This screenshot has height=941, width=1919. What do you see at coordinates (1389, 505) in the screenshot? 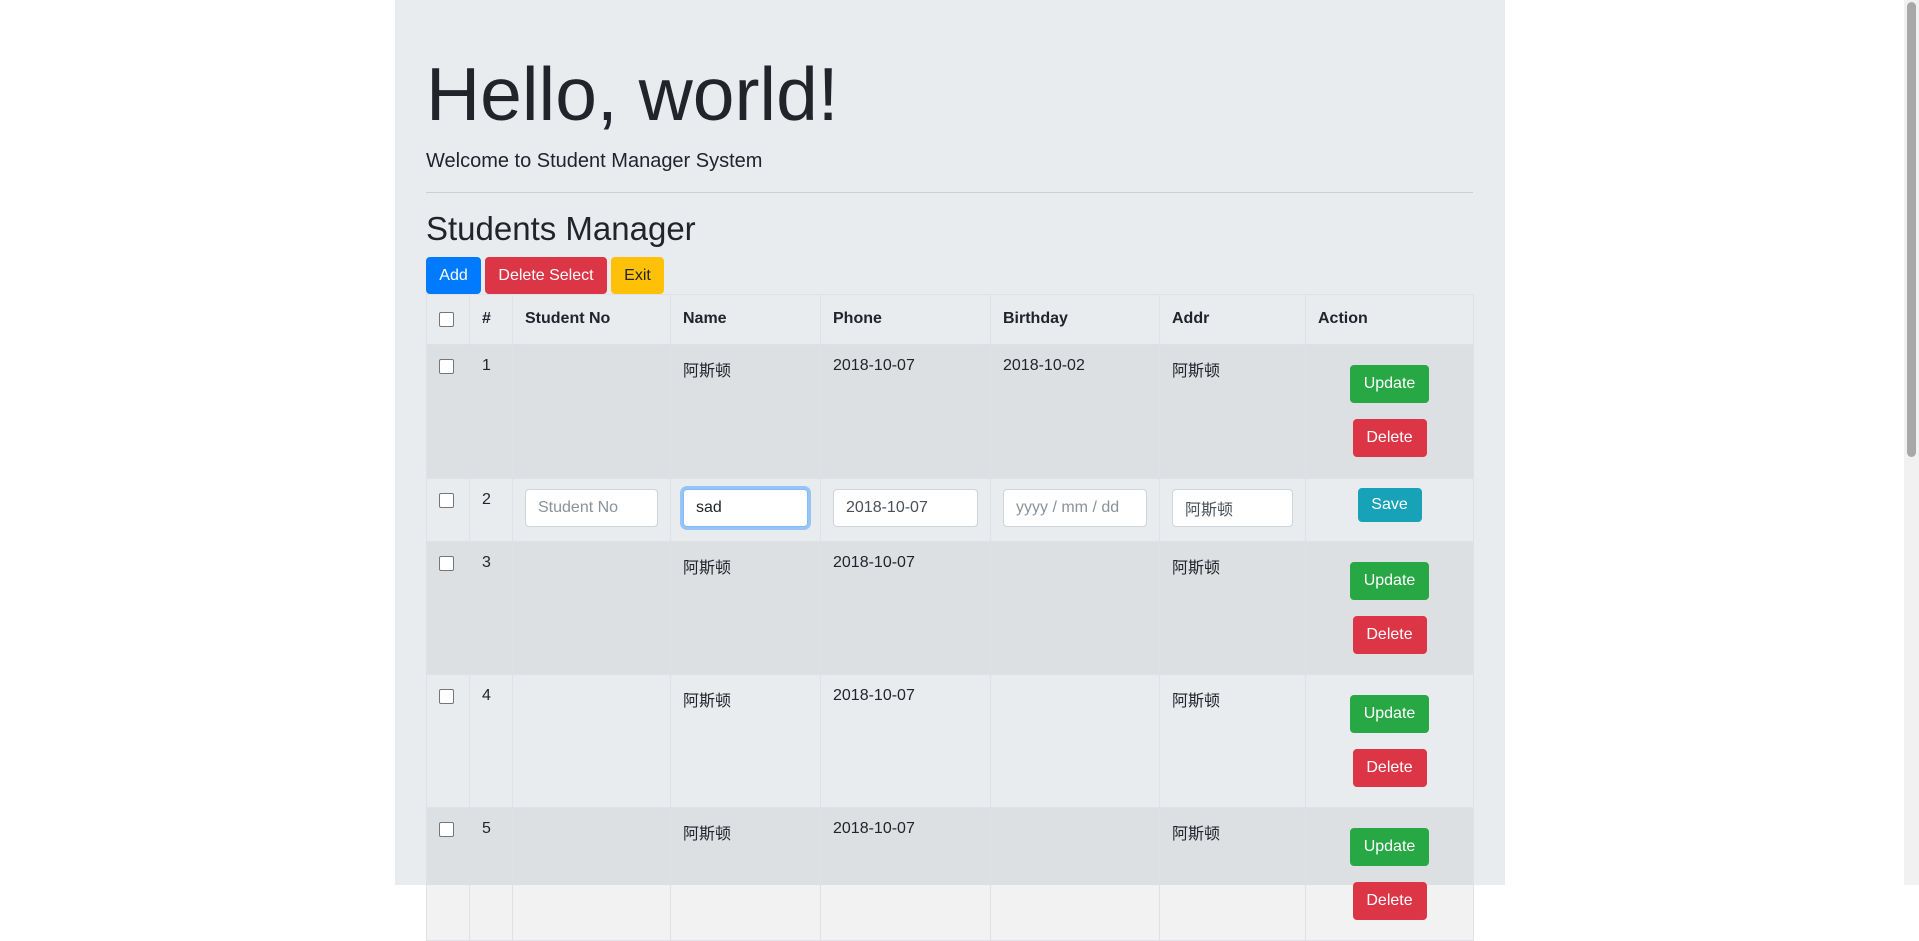
I see `save-button: Save` at bounding box center [1389, 505].